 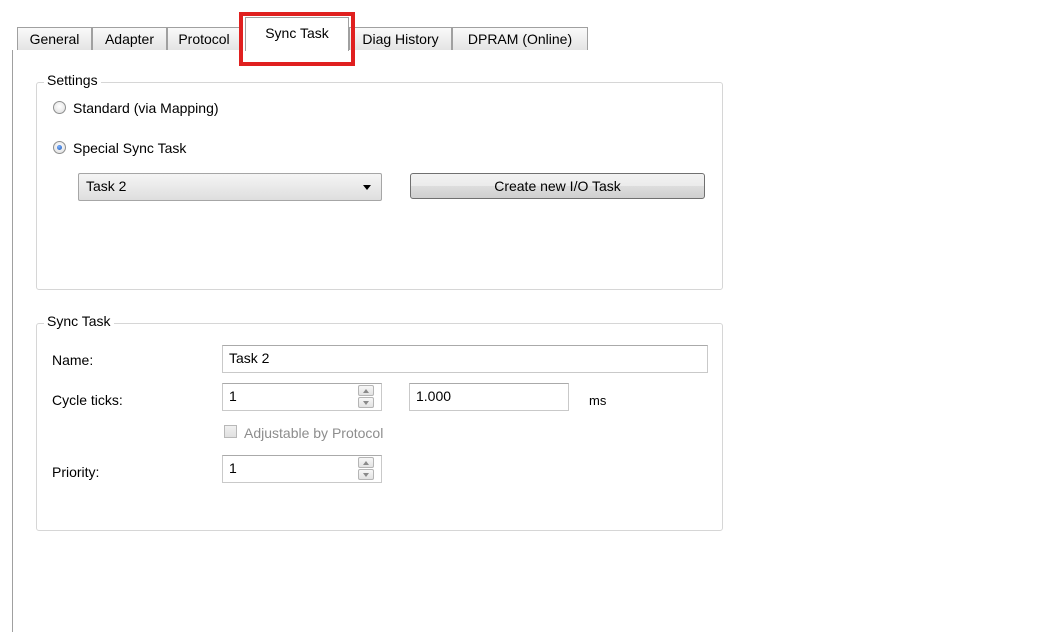 I want to click on special-sync-task-radio, so click(x=59, y=147).